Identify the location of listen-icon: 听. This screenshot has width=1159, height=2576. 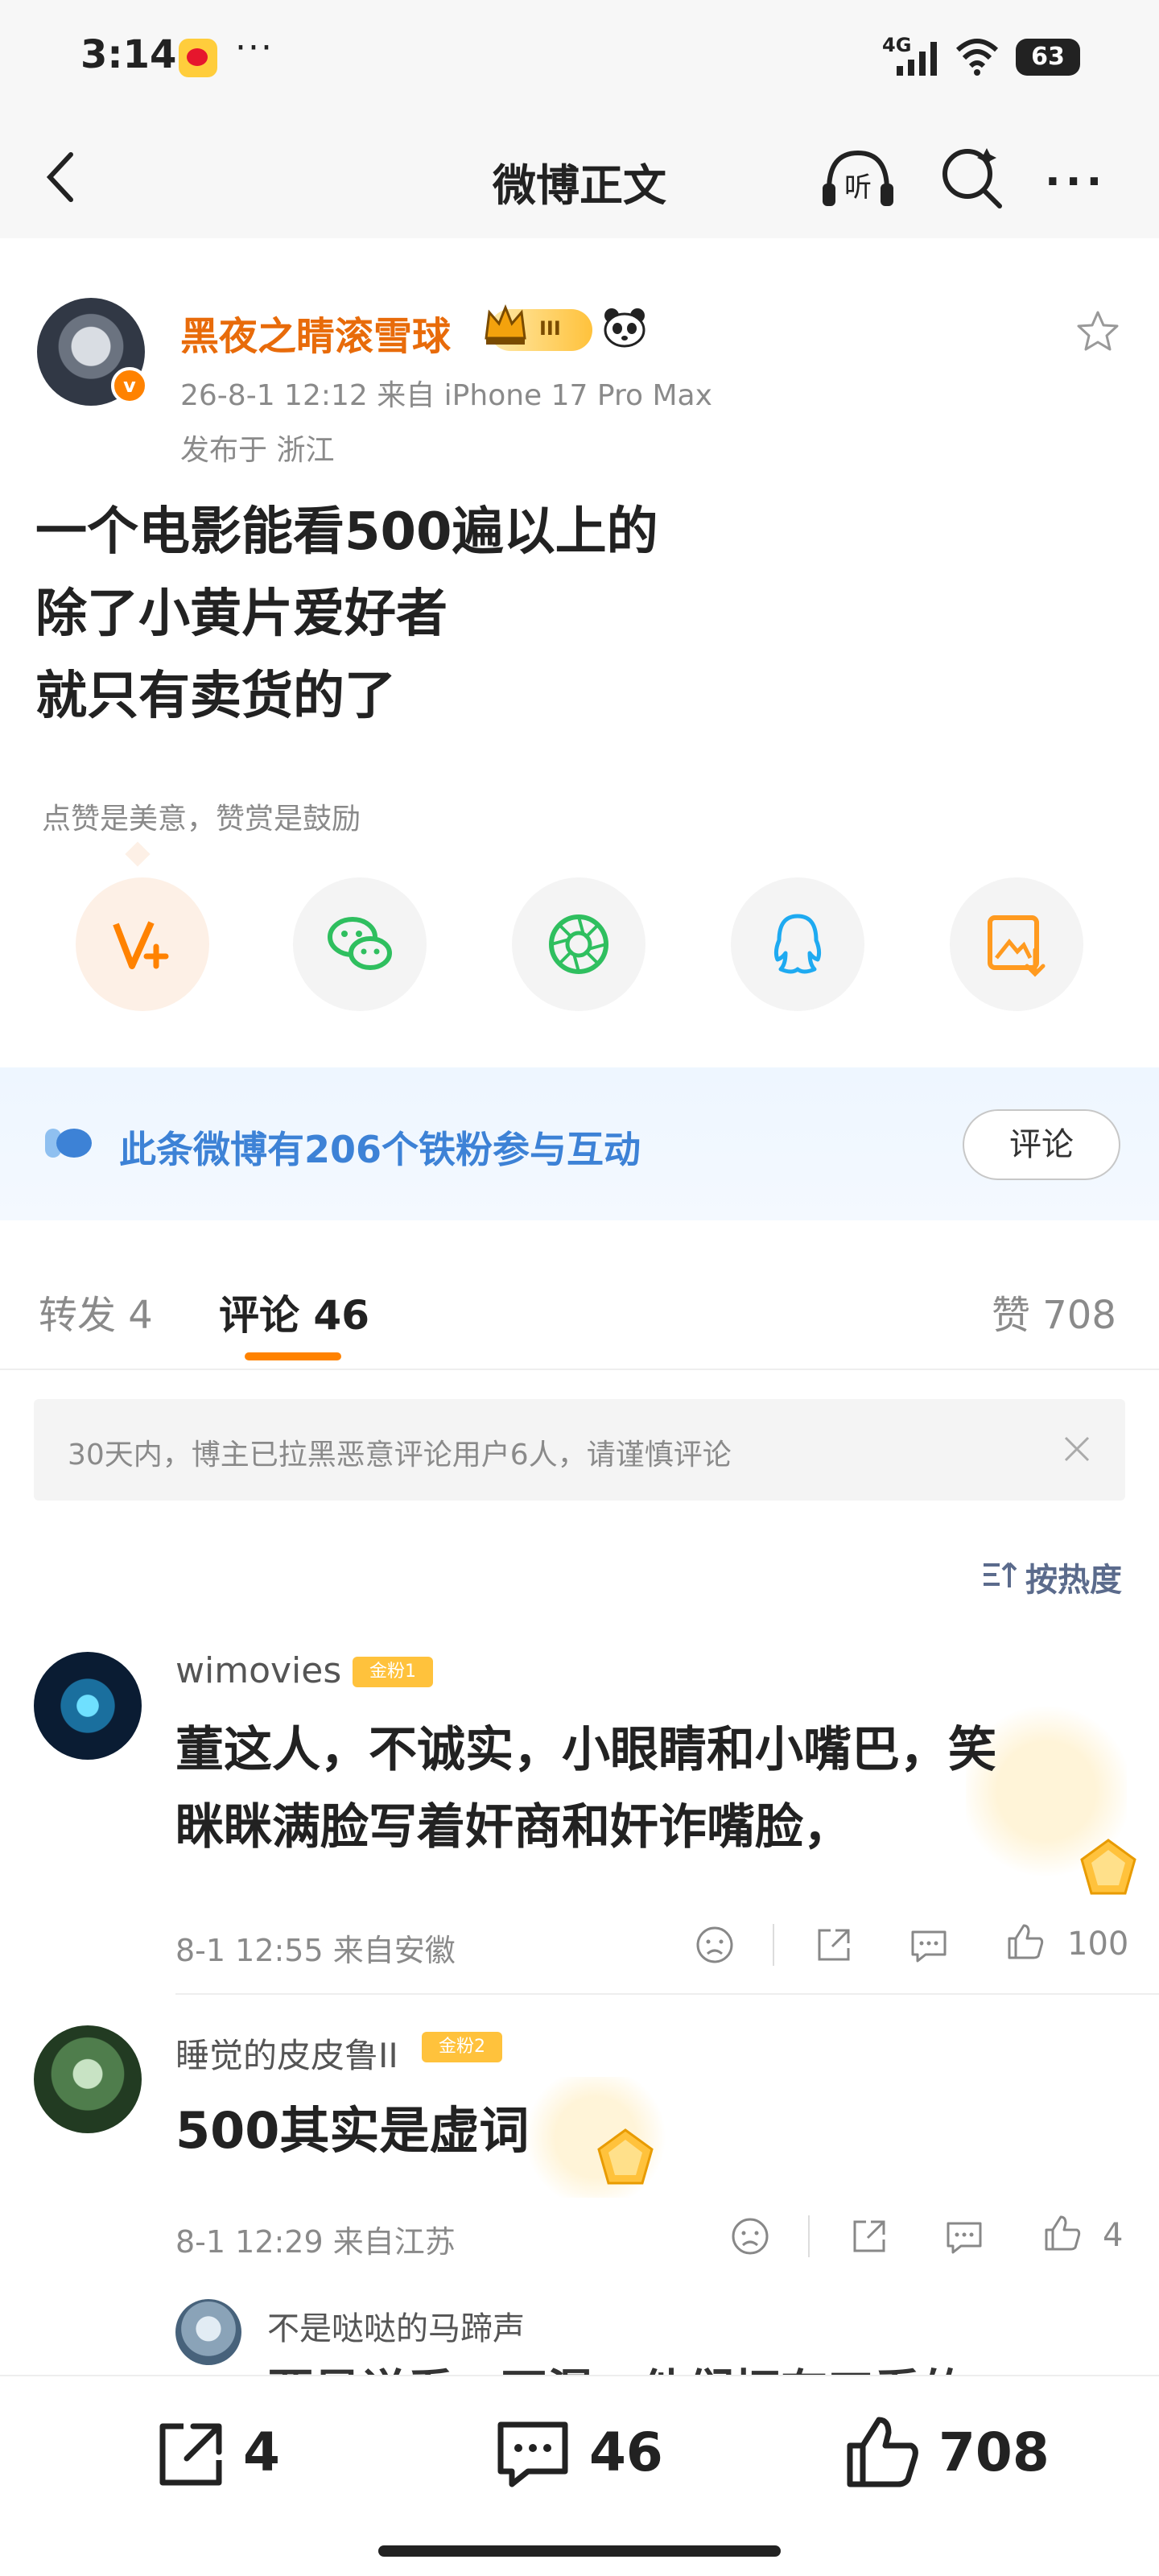
(858, 177).